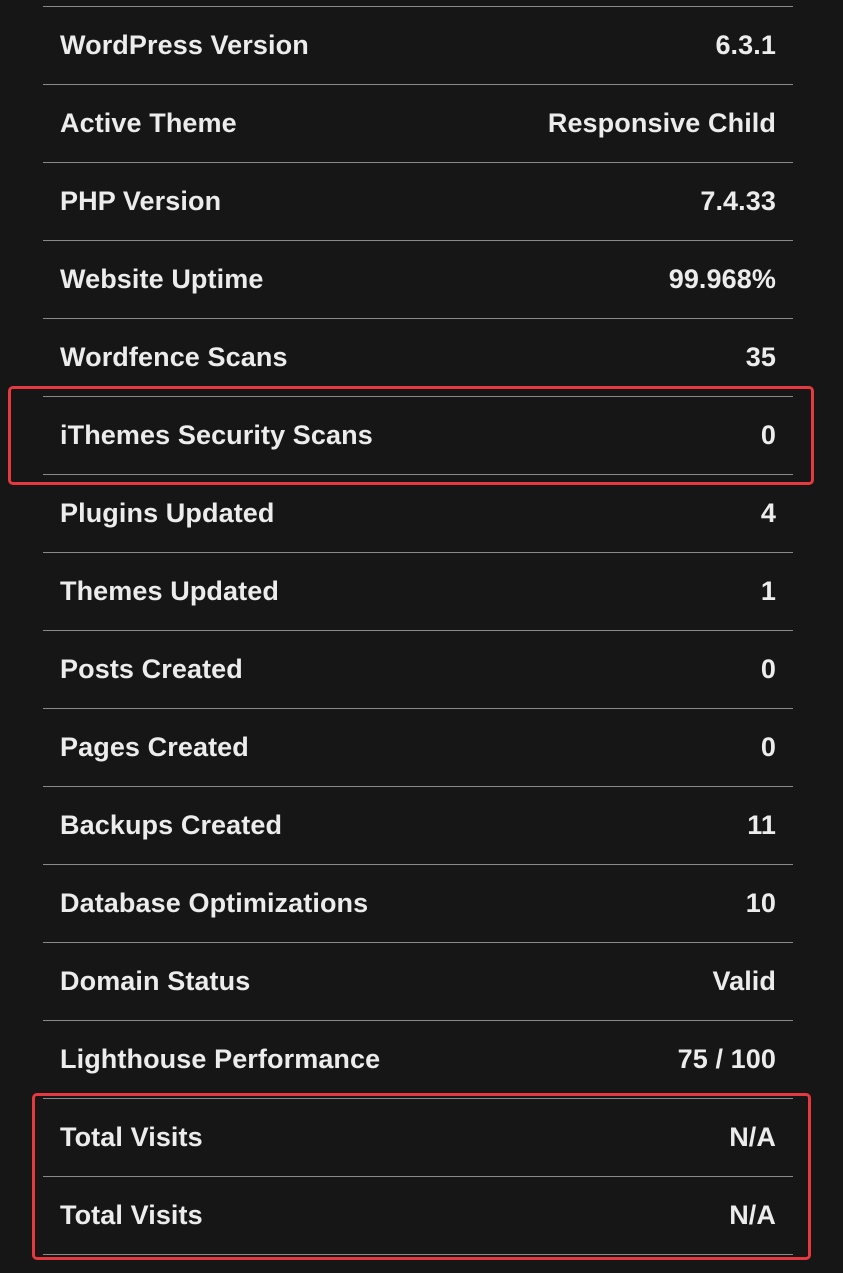 Image resolution: width=843 pixels, height=1273 pixels. Describe the element at coordinates (418, 904) in the screenshot. I see `stat-row-database-optimizations: Database Optimizations 10` at that location.